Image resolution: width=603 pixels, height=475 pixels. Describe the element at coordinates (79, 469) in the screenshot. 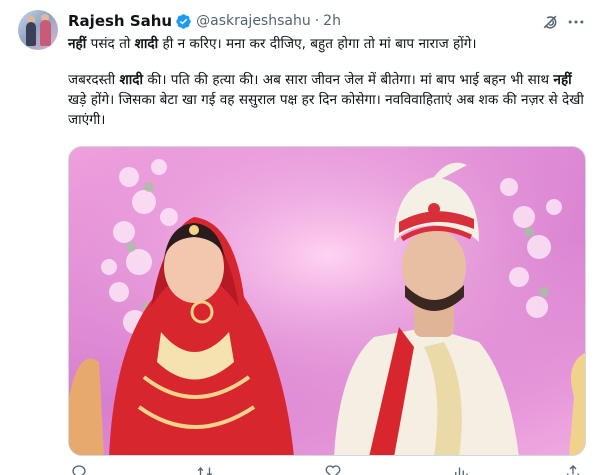

I see `reply-icon` at that location.